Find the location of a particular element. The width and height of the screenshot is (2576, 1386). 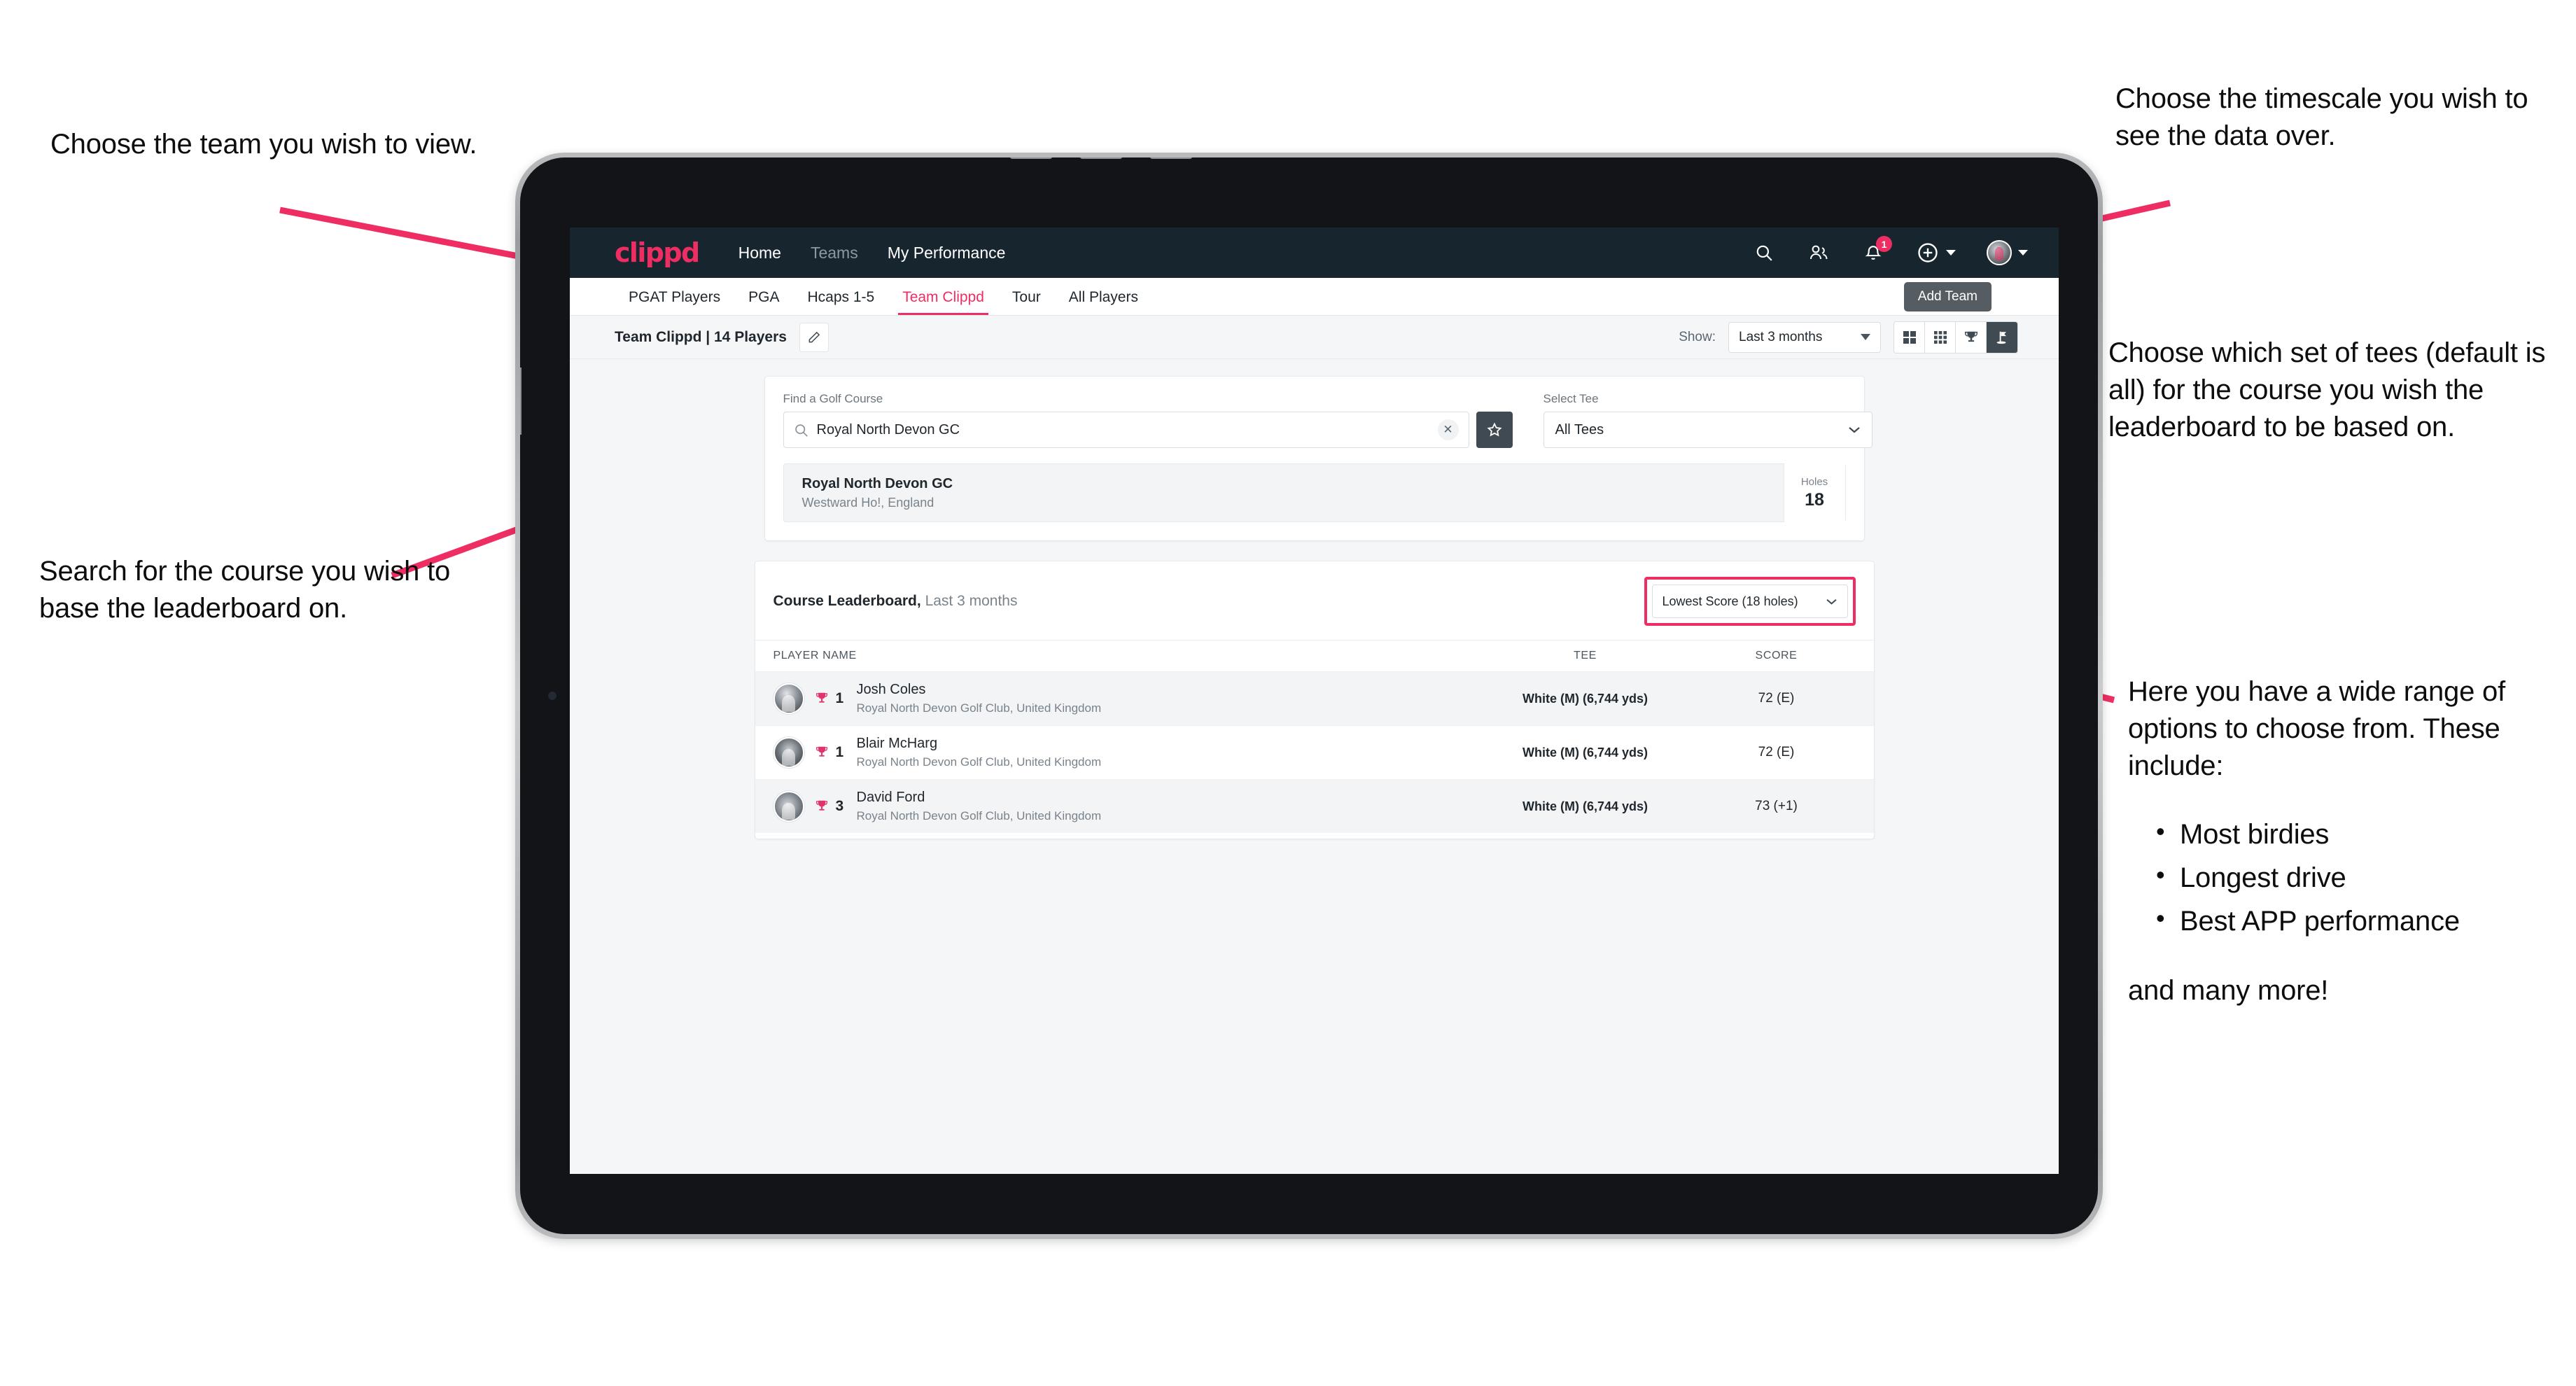

rank-group: 1 is located at coordinates (830, 698).